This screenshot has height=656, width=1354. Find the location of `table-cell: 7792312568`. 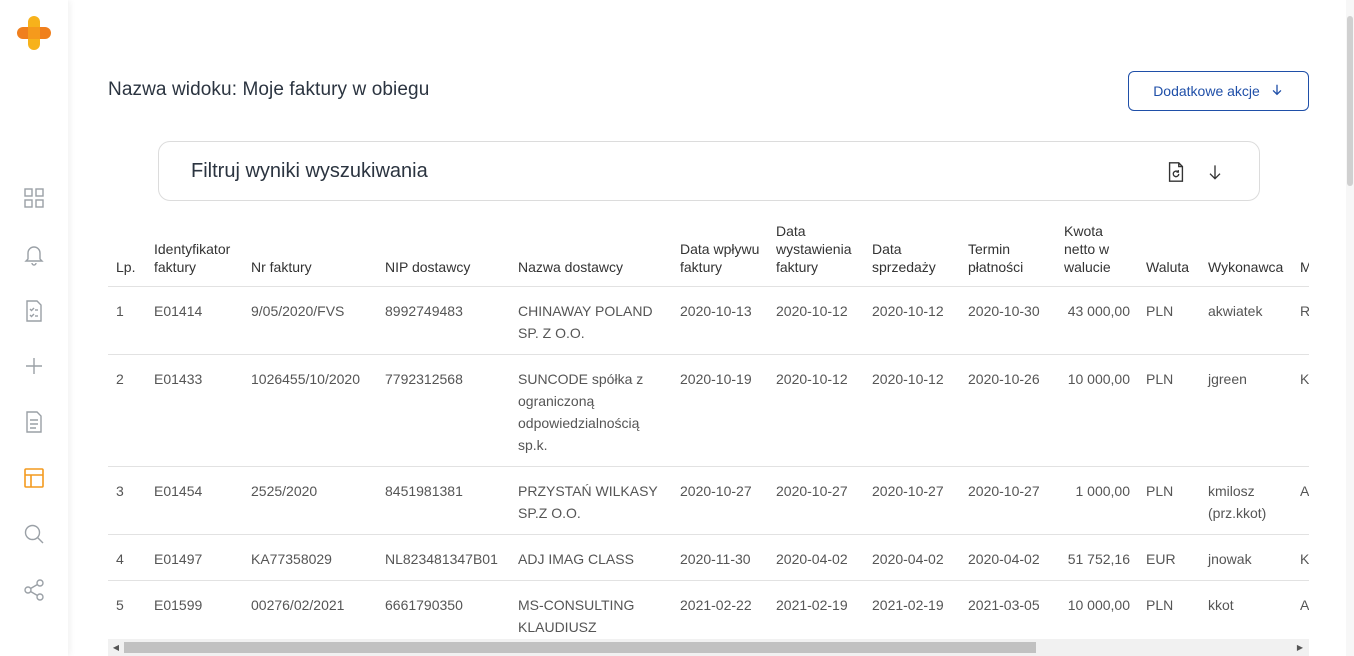

table-cell: 7792312568 is located at coordinates (443, 410).